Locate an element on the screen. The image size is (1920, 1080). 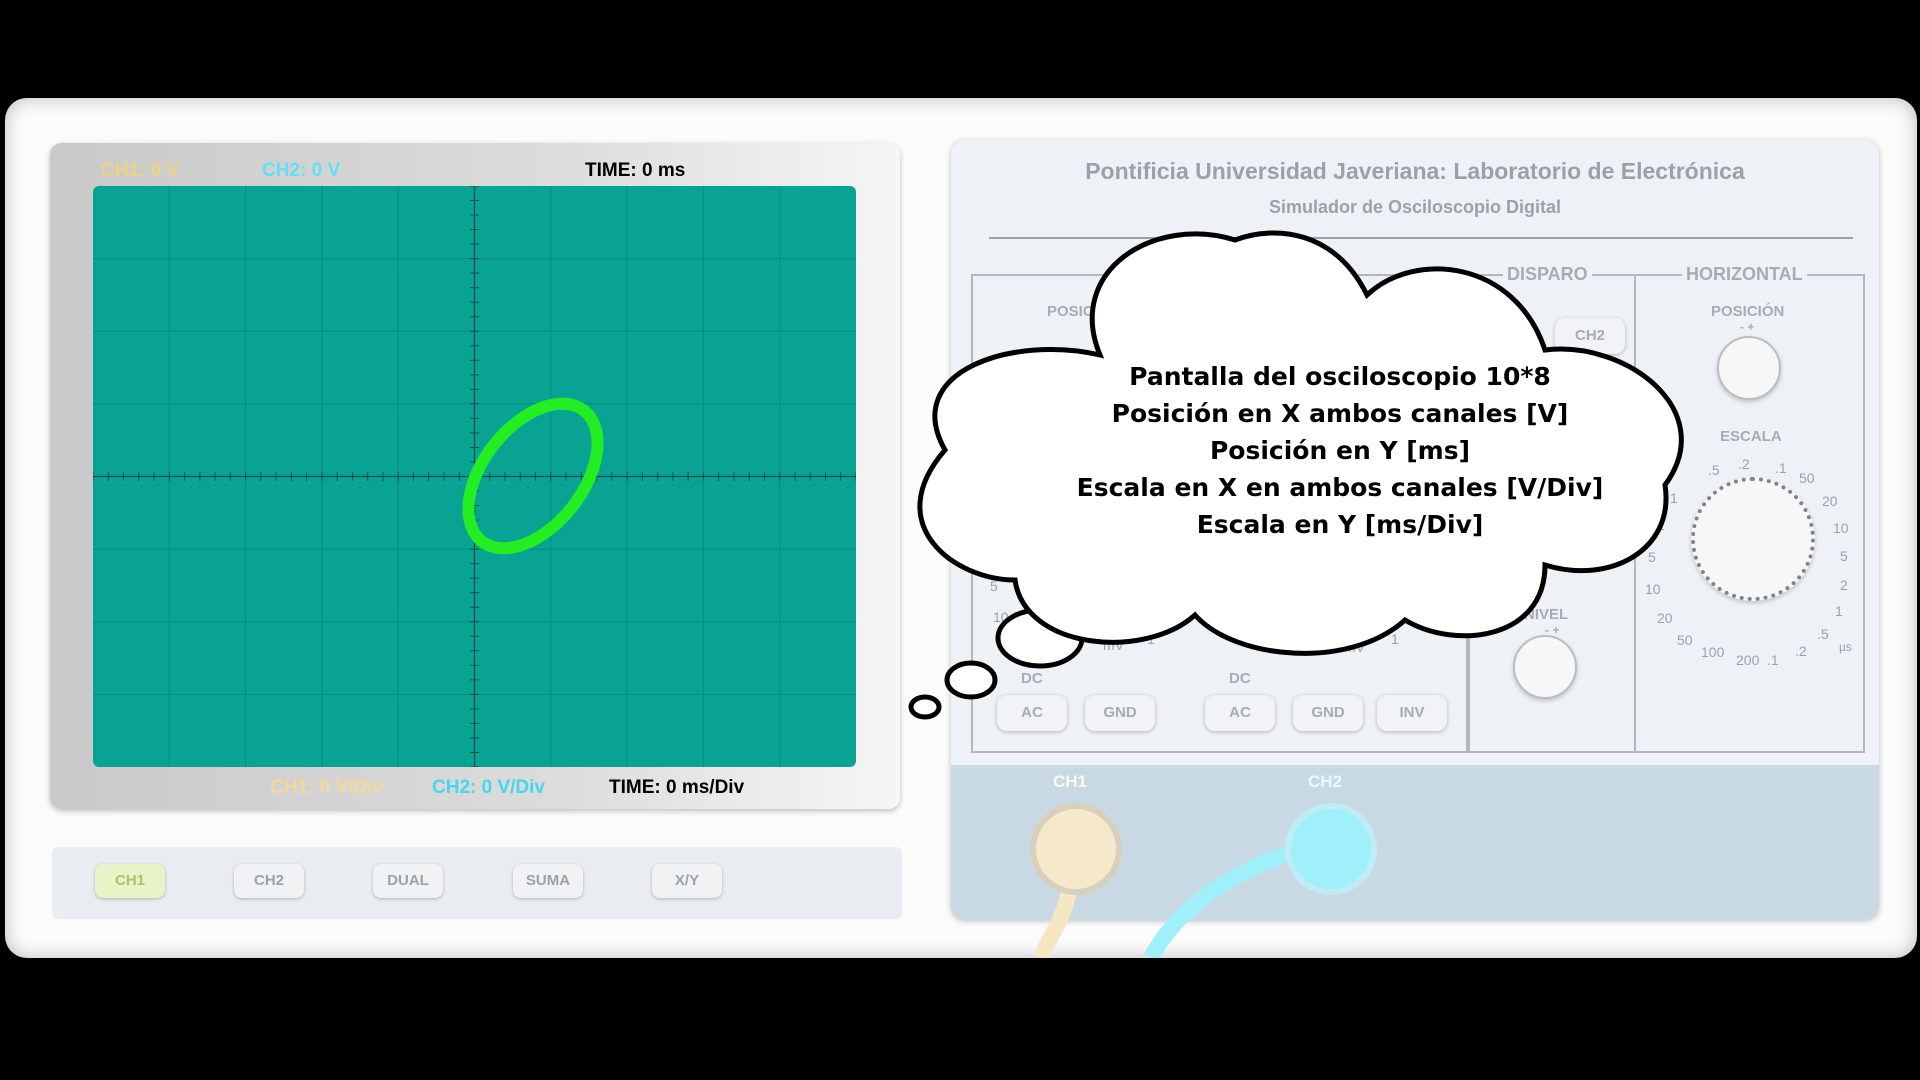
time-value-readout: TIME: 0 ms is located at coordinates (635, 170).